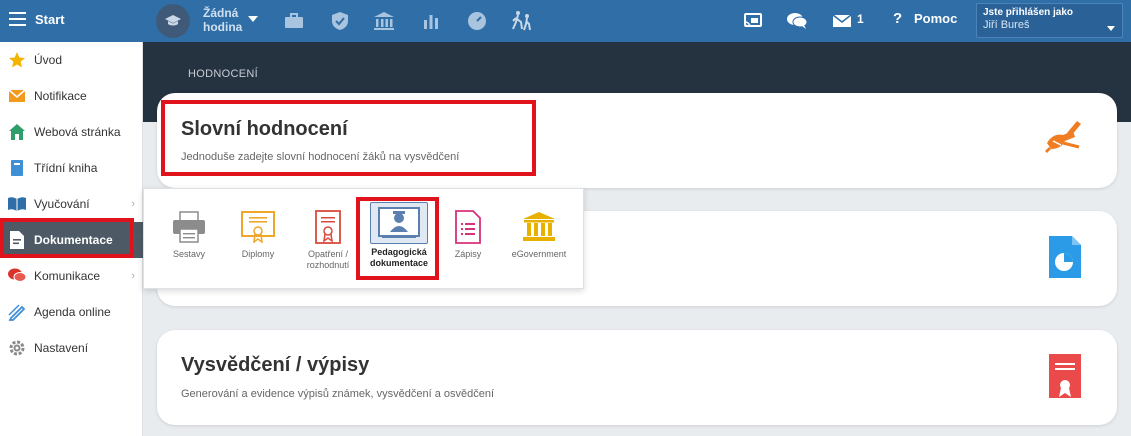 The width and height of the screenshot is (1131, 436). I want to click on sidebar-item-agenda-online: Agenda online, so click(71, 312).